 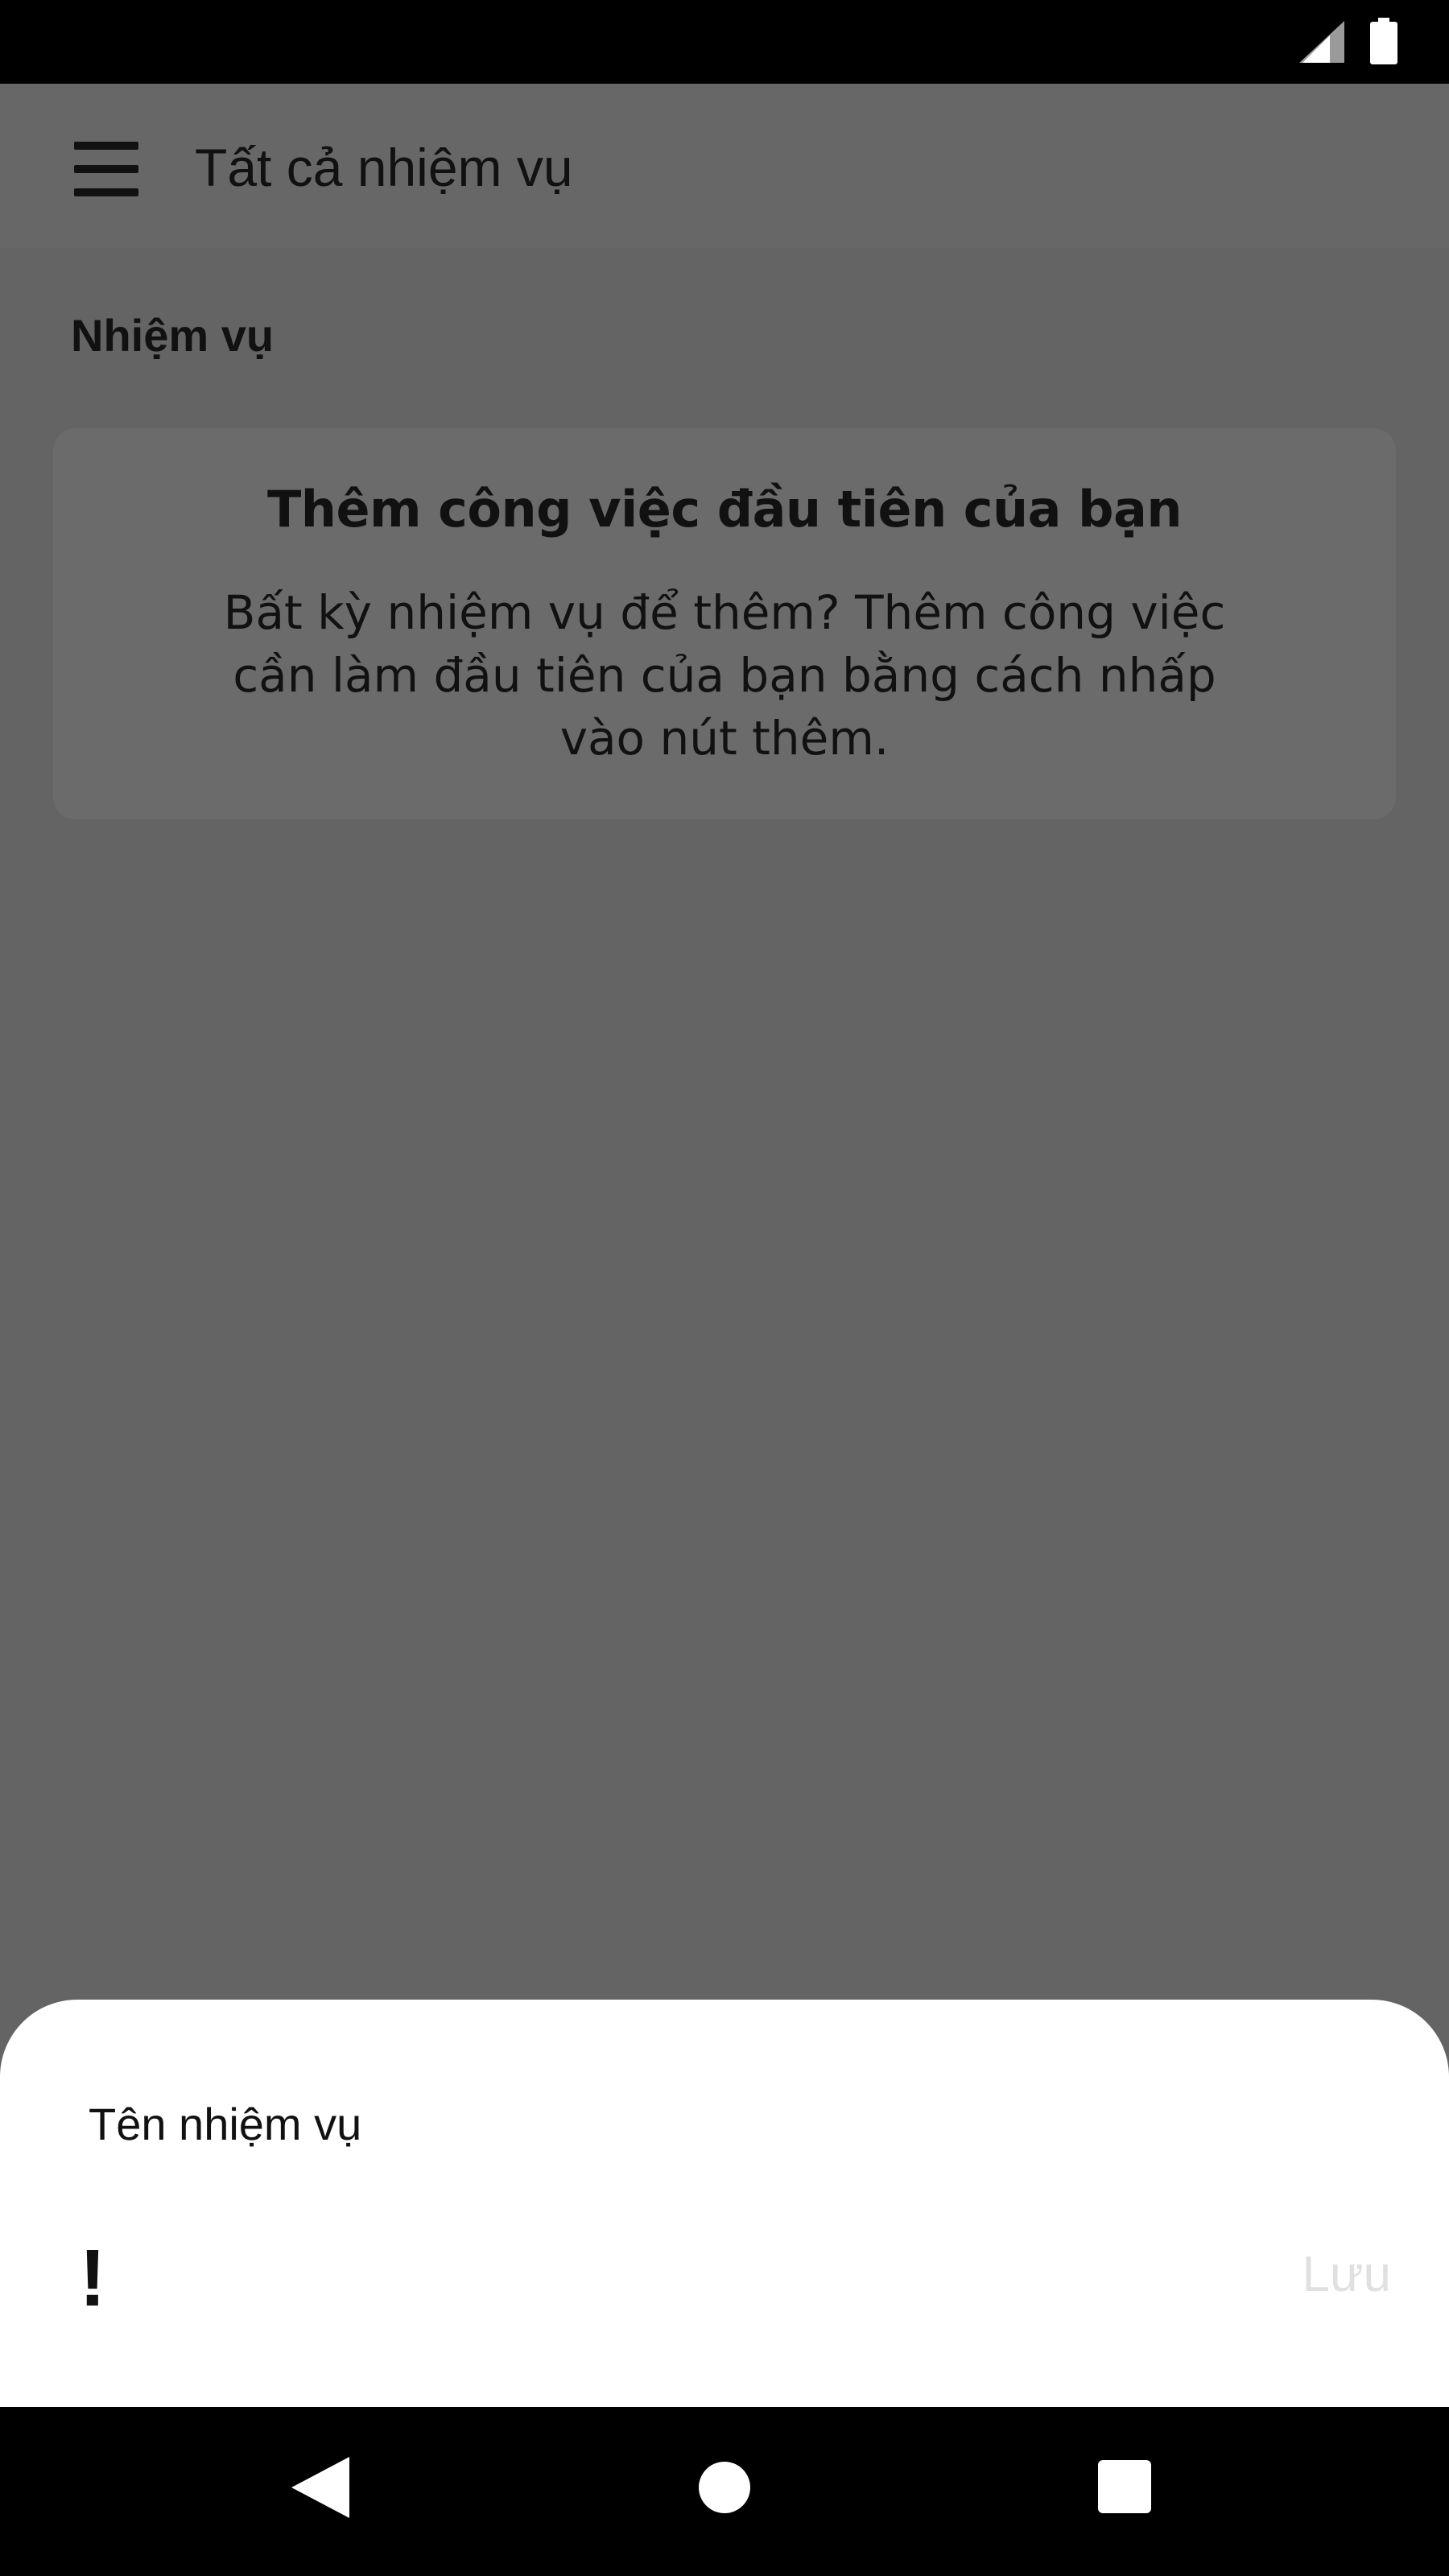 I want to click on battery-icon, so click(x=1383, y=41).